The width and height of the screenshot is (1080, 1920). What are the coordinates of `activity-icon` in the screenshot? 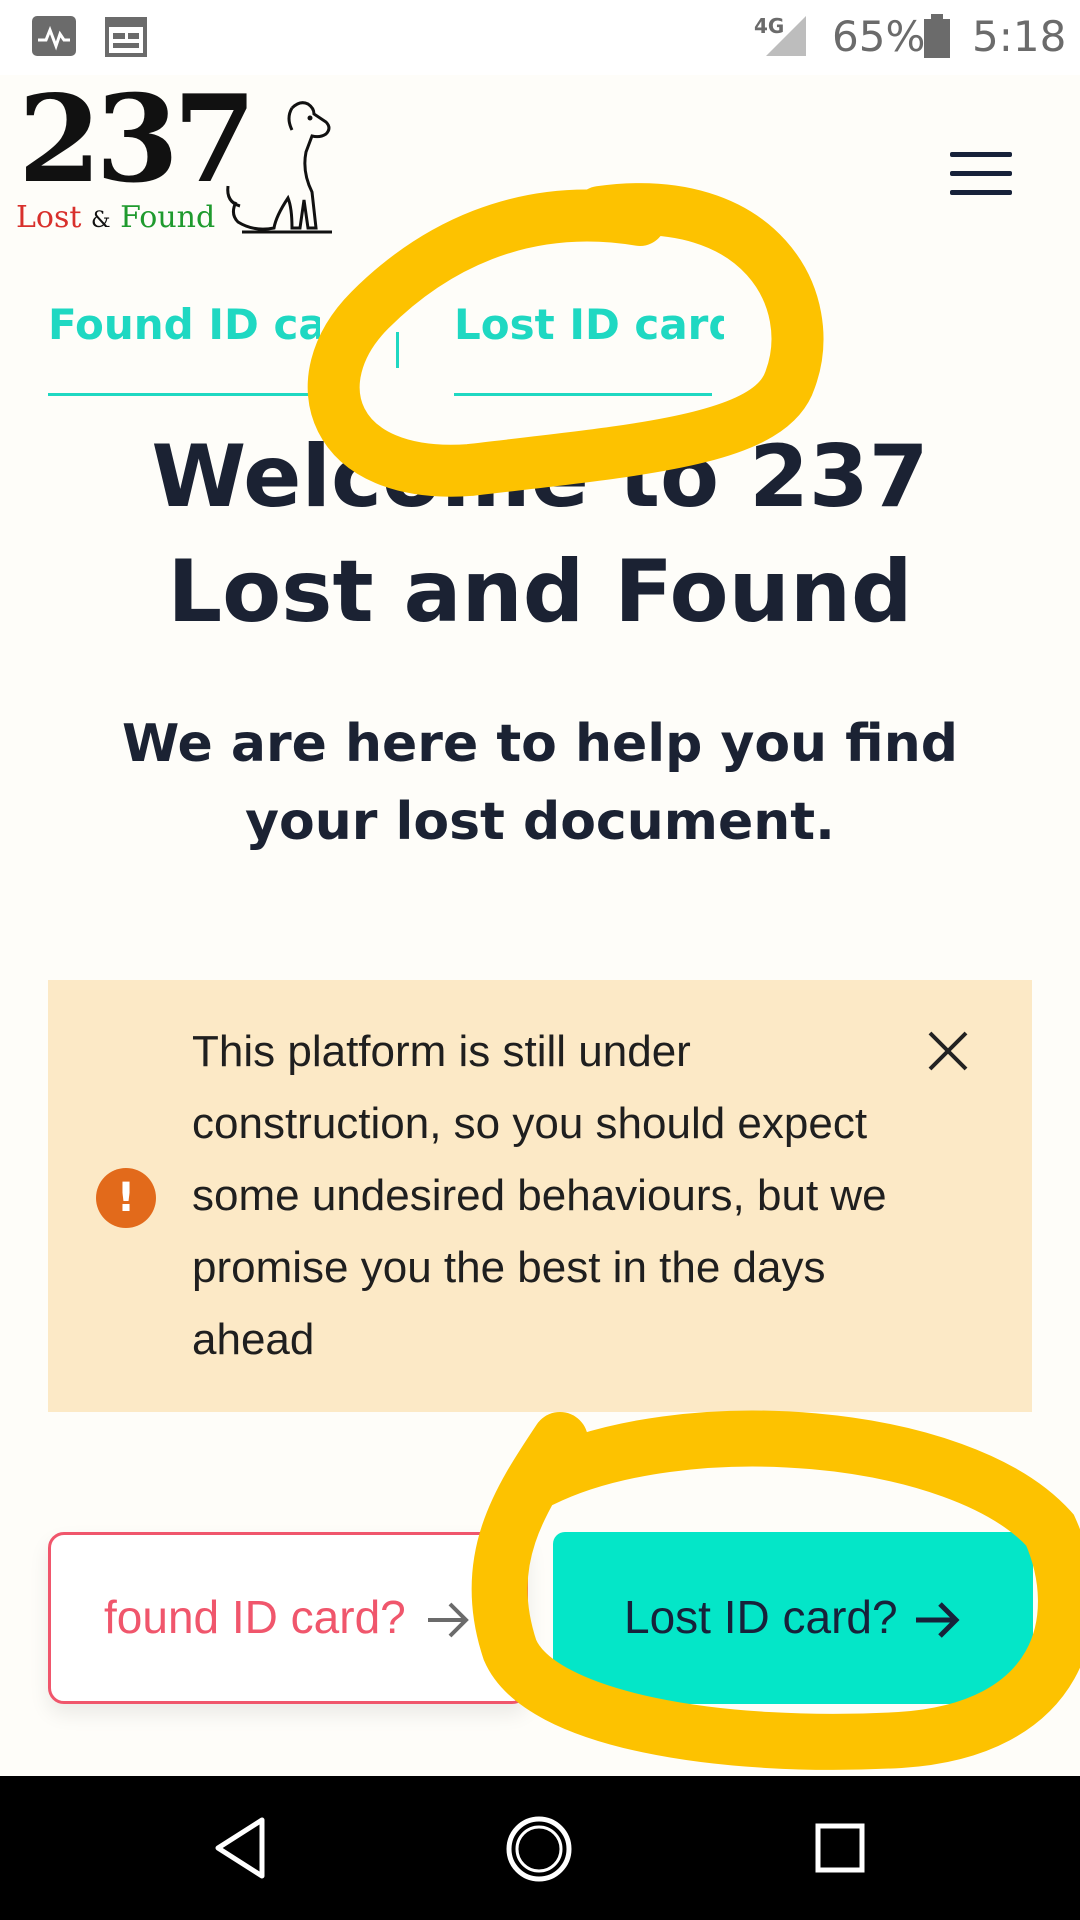 It's located at (54, 36).